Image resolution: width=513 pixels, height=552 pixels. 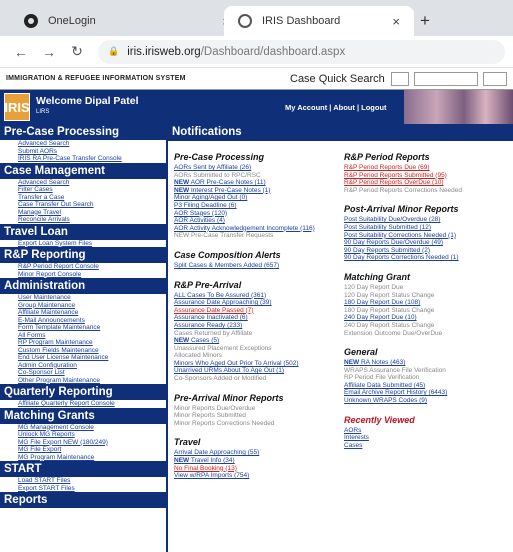 I want to click on sidebar-link: MG File Export, so click(x=83, y=450).